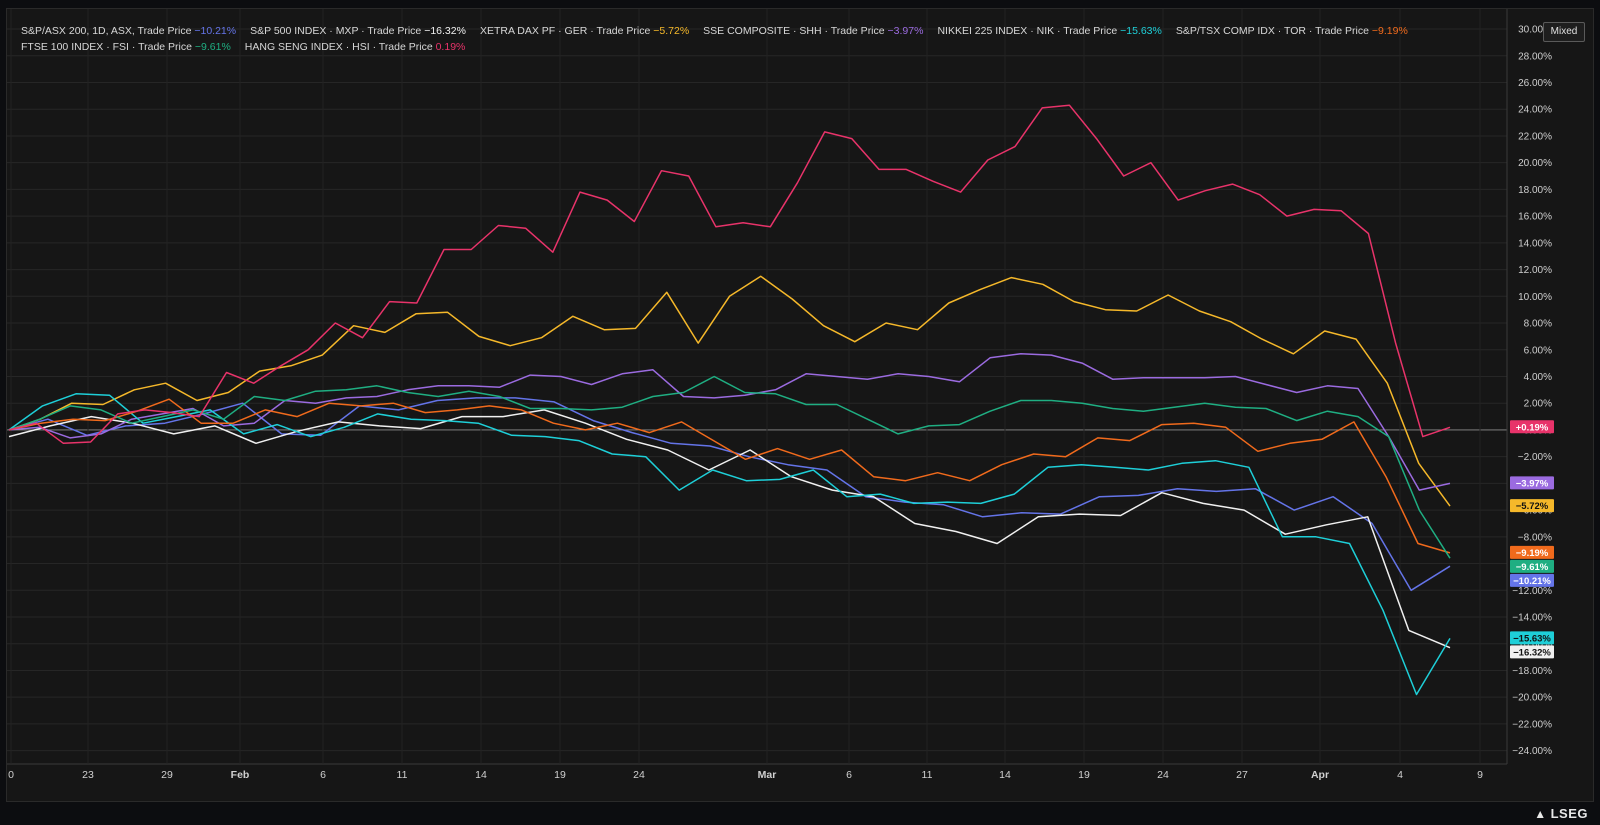  I want to click on legend-series-name: SSE COMPOSITE · SHH · Trade Price, so click(795, 31).